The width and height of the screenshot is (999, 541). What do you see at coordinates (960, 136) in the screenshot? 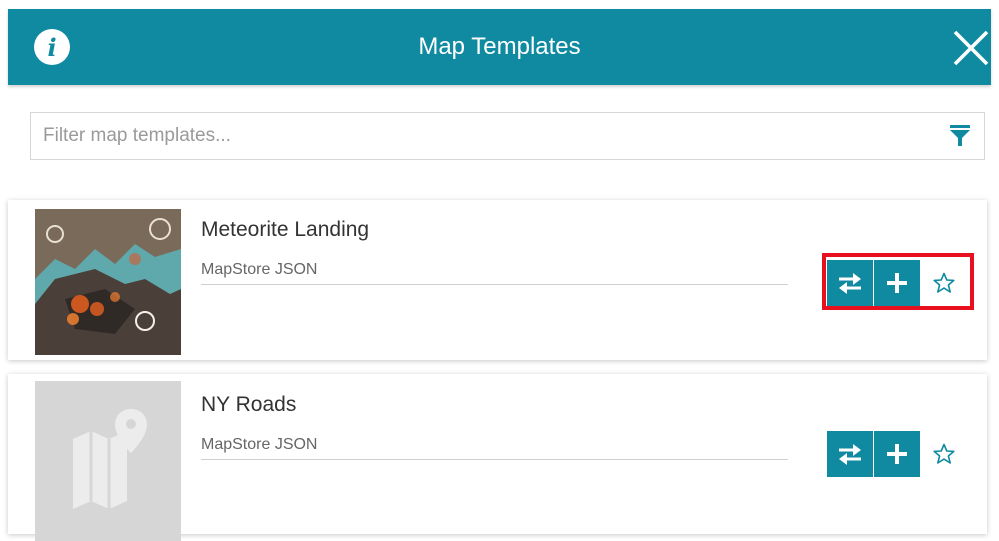
I see `filter-icon` at bounding box center [960, 136].